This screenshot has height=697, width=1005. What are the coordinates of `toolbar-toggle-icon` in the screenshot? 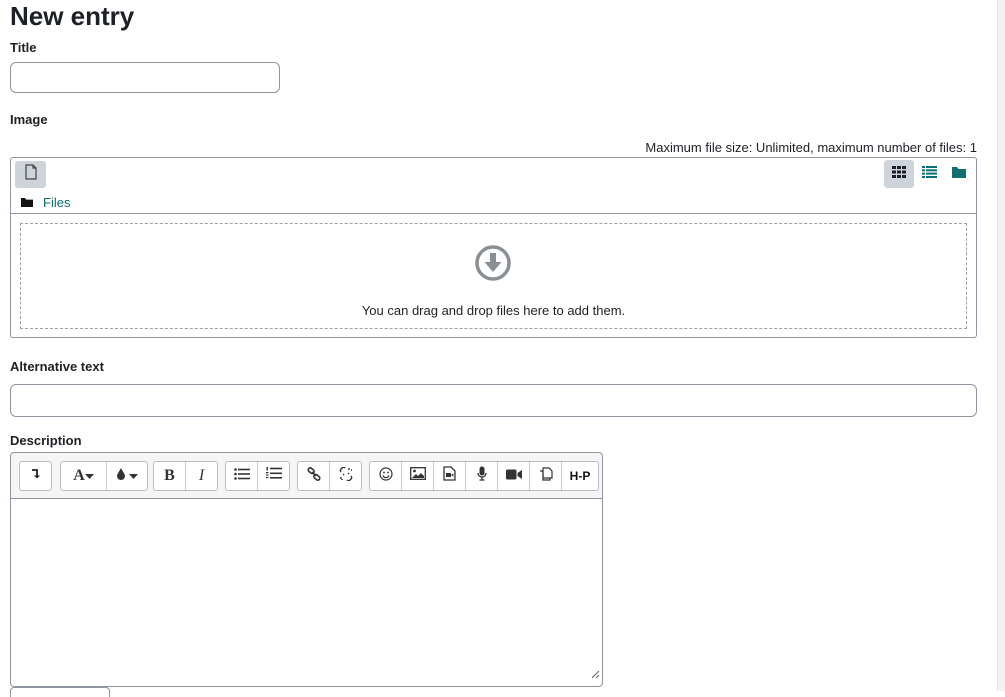 It's located at (36, 476).